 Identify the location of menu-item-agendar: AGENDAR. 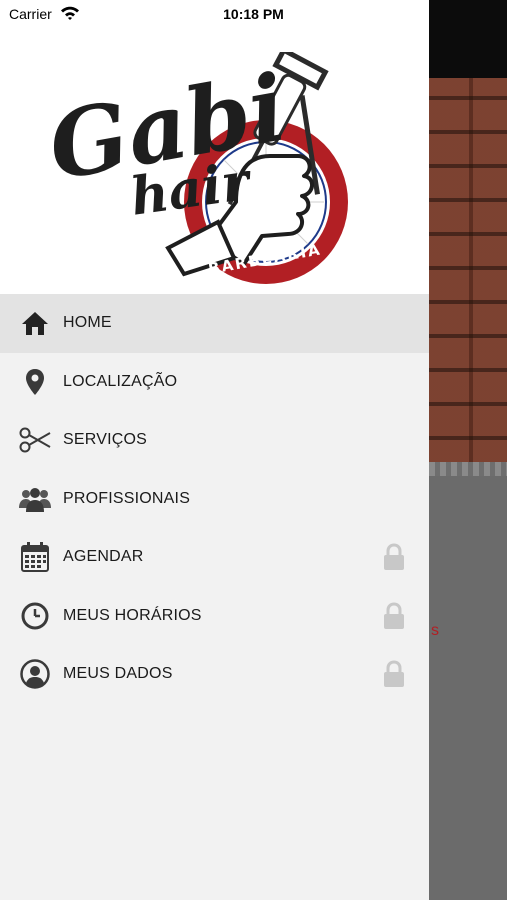
(214, 557).